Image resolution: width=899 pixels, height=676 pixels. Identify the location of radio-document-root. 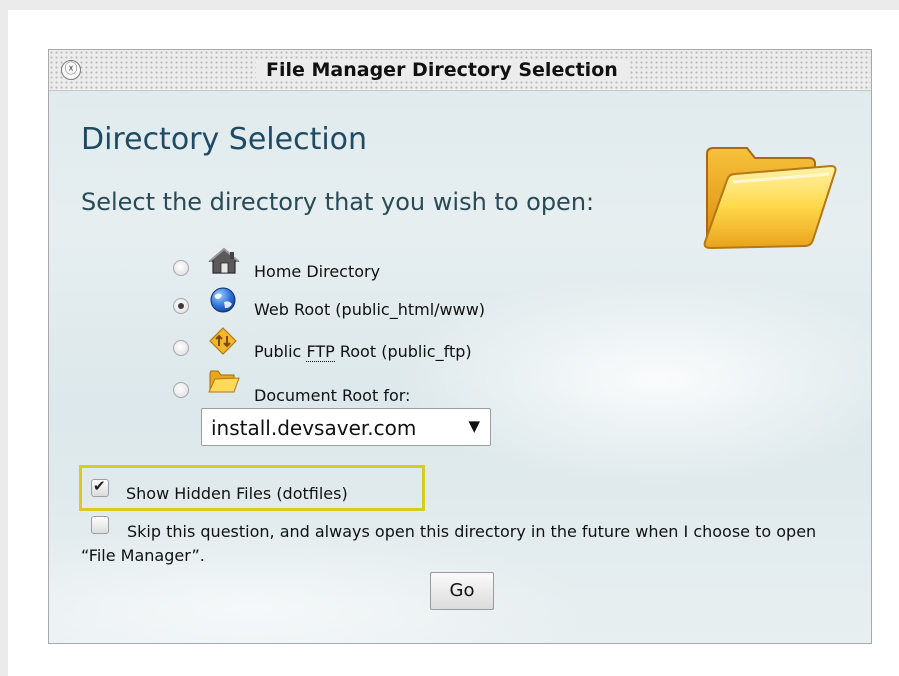
(181, 390).